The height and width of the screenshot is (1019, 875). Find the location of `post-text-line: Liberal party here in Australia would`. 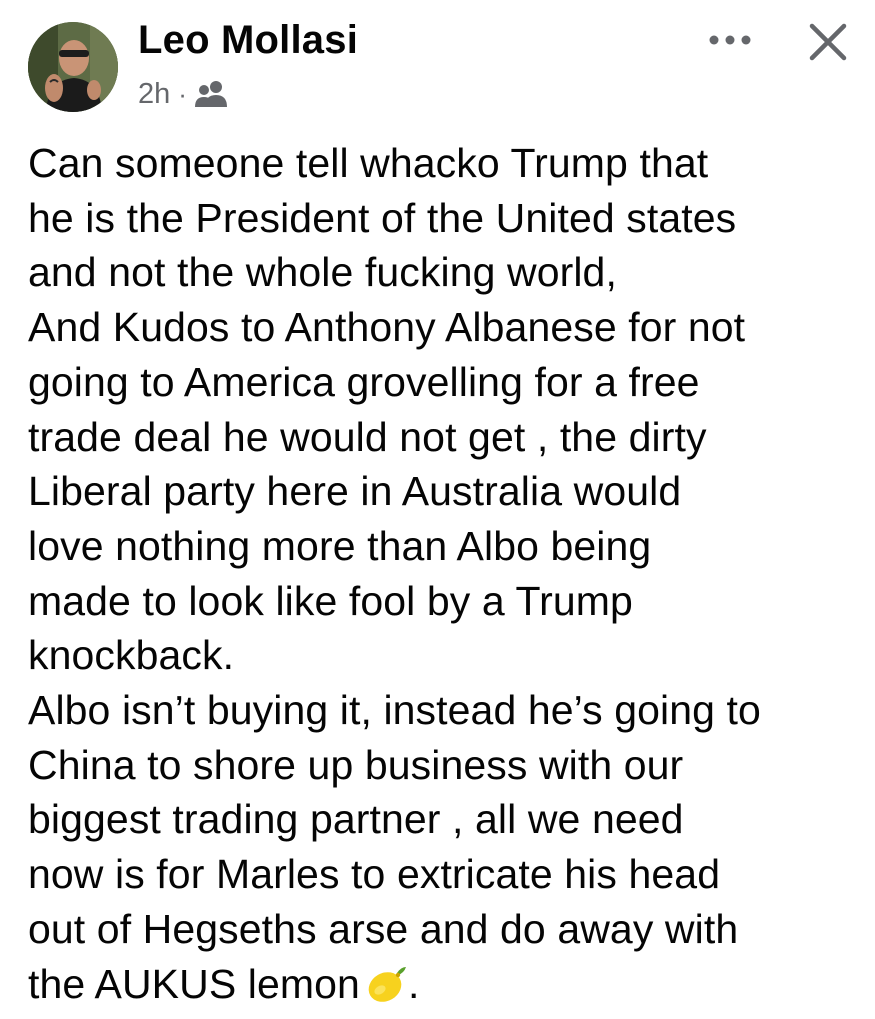

post-text-line: Liberal party here in Australia would is located at coordinates (355, 491).